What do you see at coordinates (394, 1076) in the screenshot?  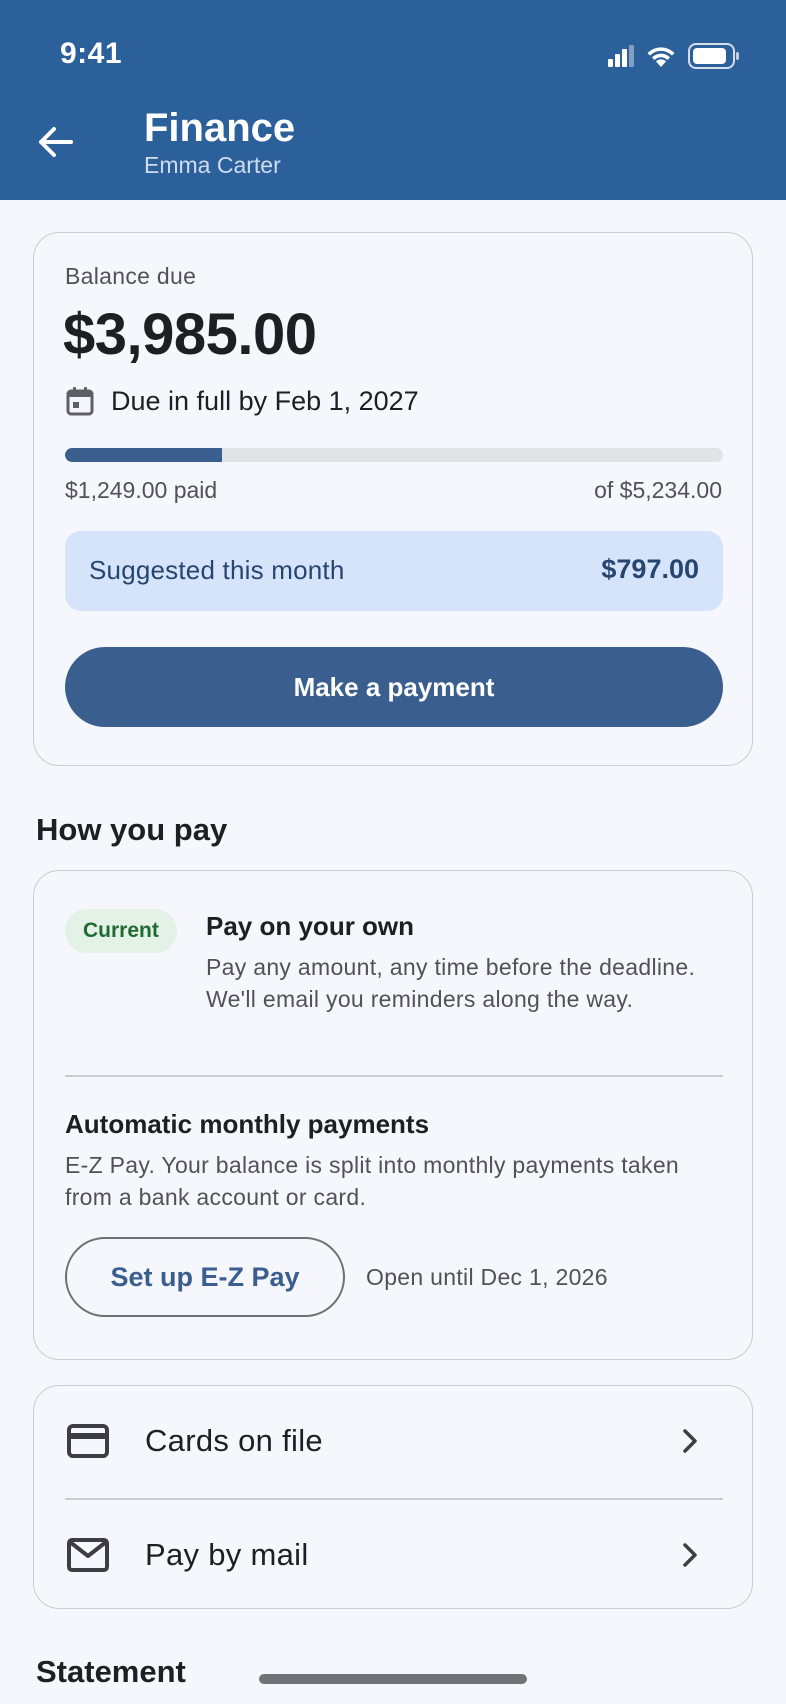 I see `divider` at bounding box center [394, 1076].